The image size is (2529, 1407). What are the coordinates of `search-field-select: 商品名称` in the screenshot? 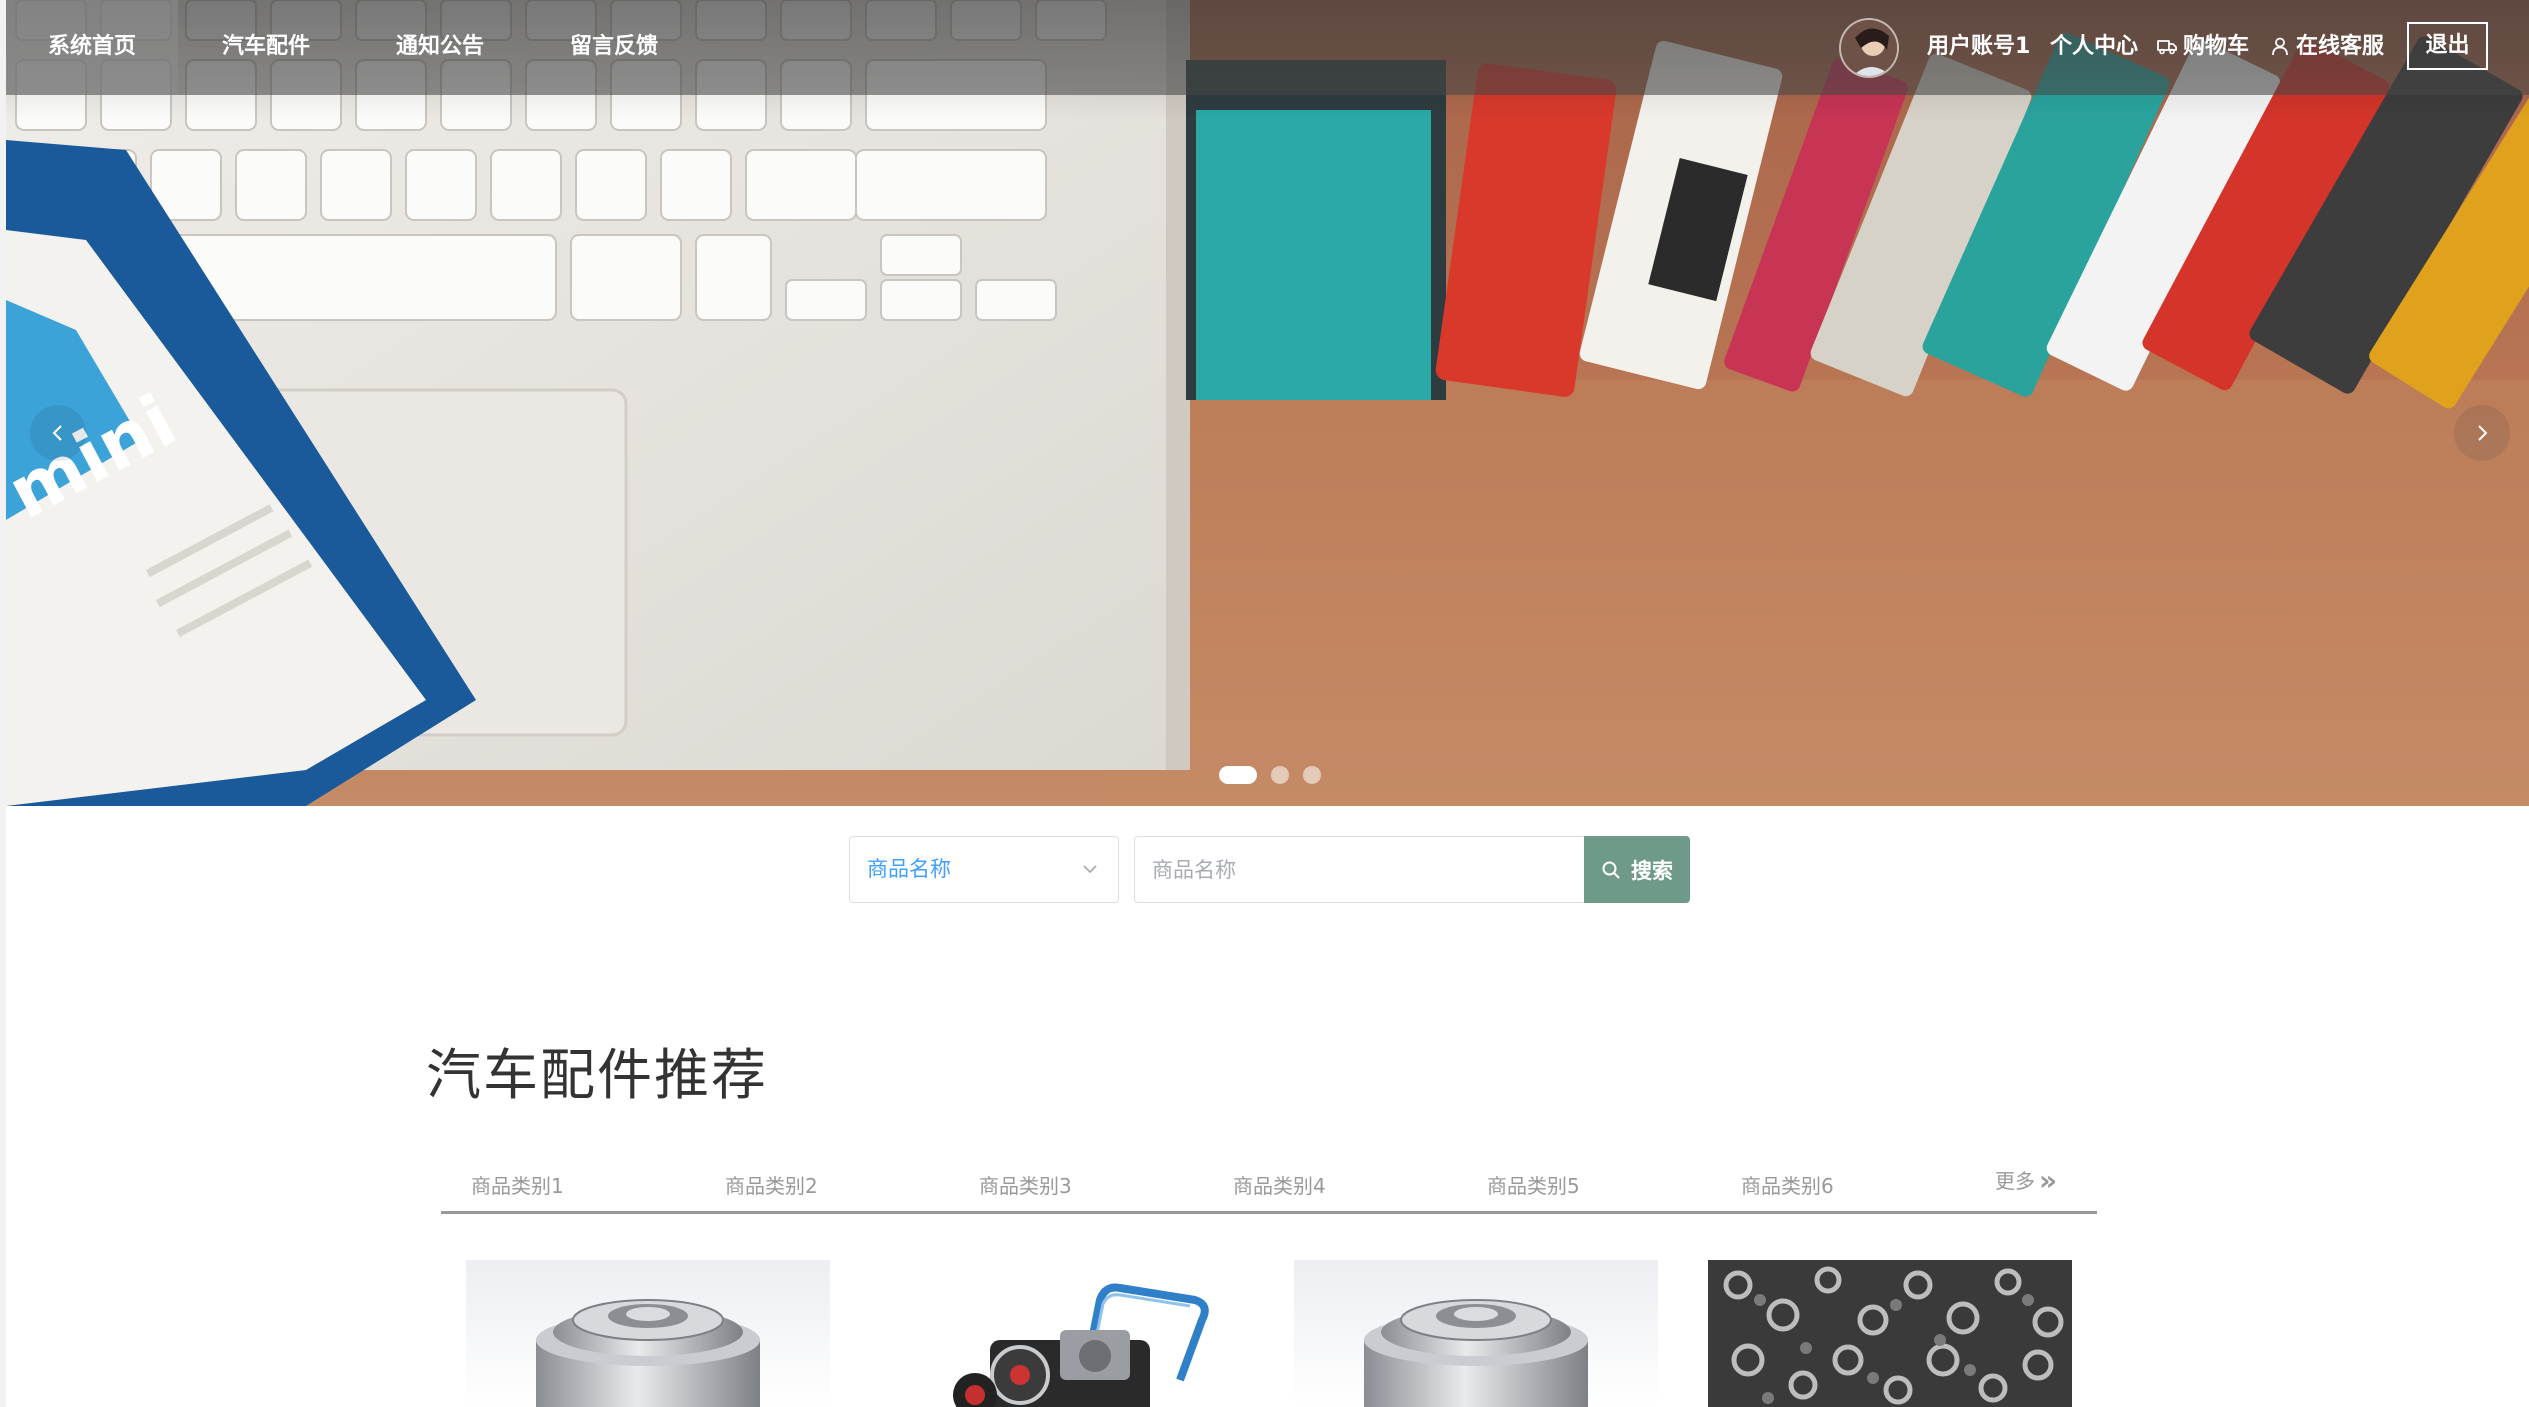 It's located at (984, 869).